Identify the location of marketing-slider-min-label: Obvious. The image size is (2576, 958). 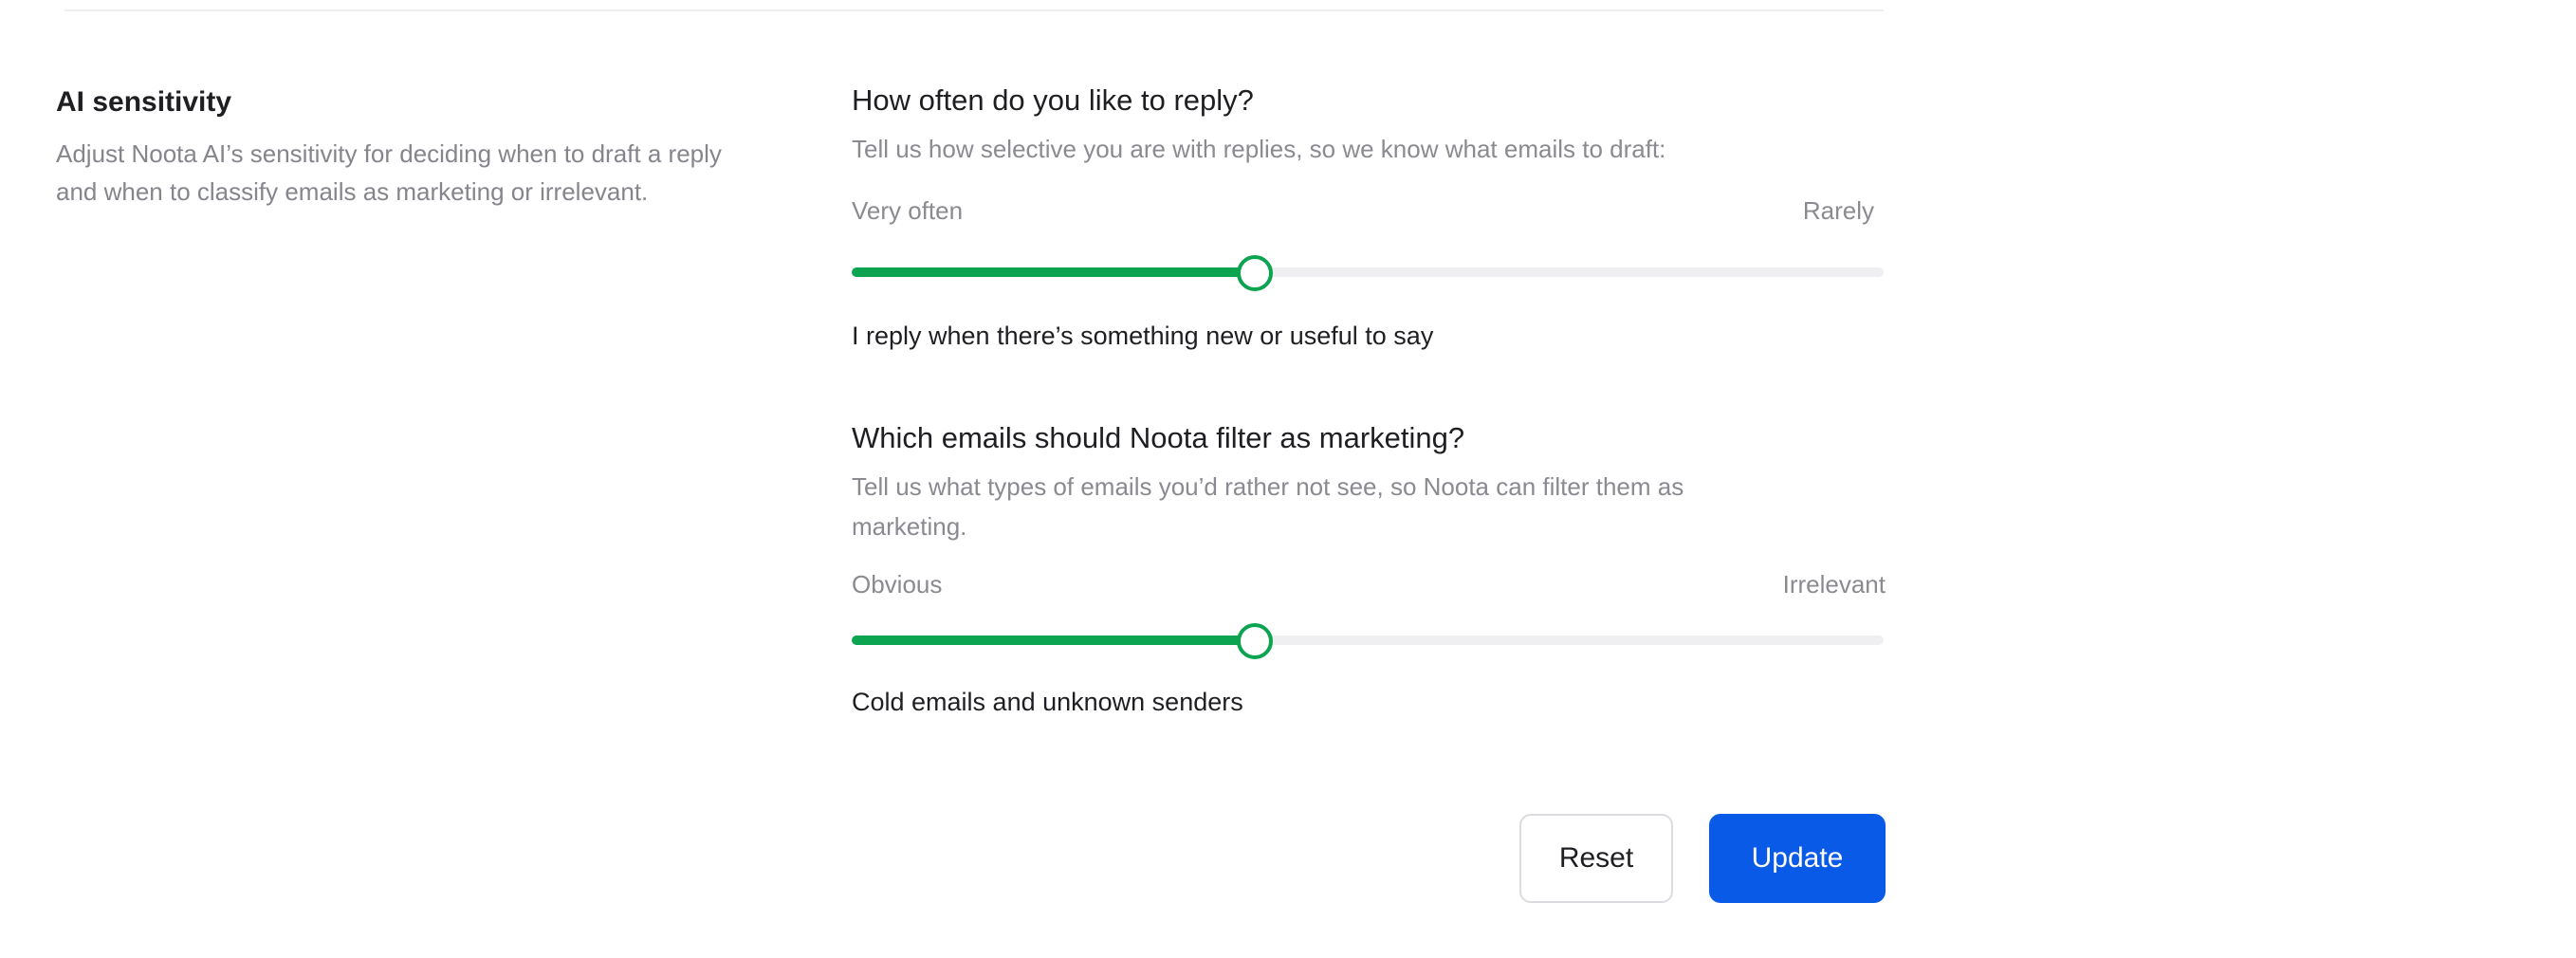
(897, 584).